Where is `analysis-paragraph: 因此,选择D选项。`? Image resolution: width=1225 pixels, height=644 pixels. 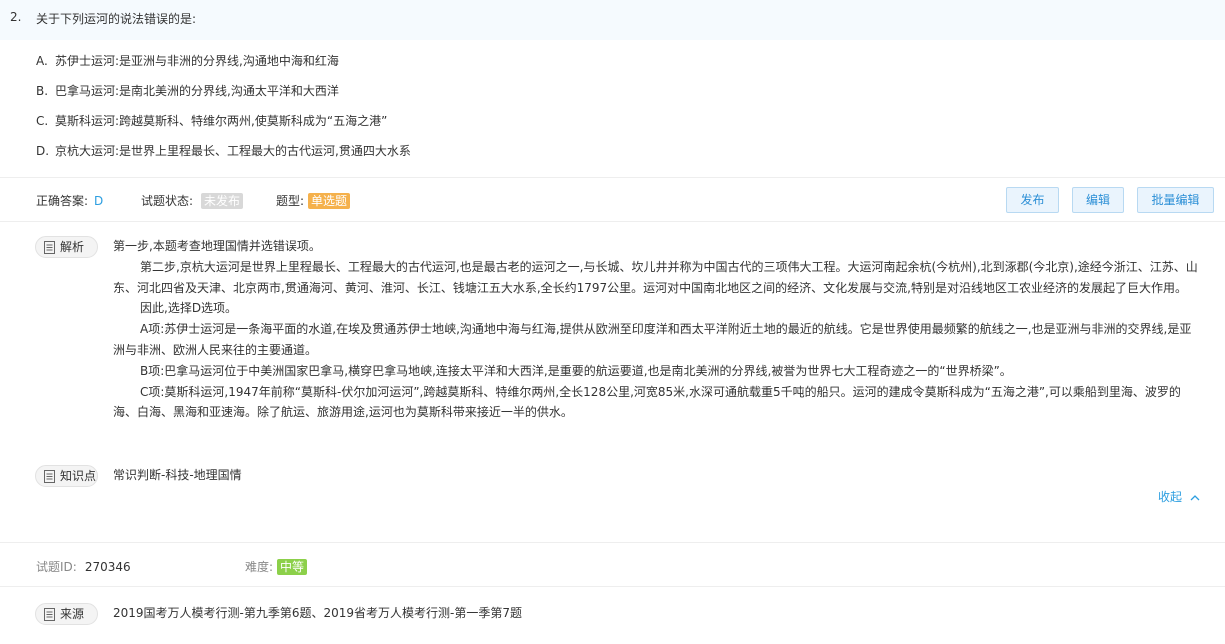
analysis-paragraph: 因此,选择D选项。 is located at coordinates (189, 308).